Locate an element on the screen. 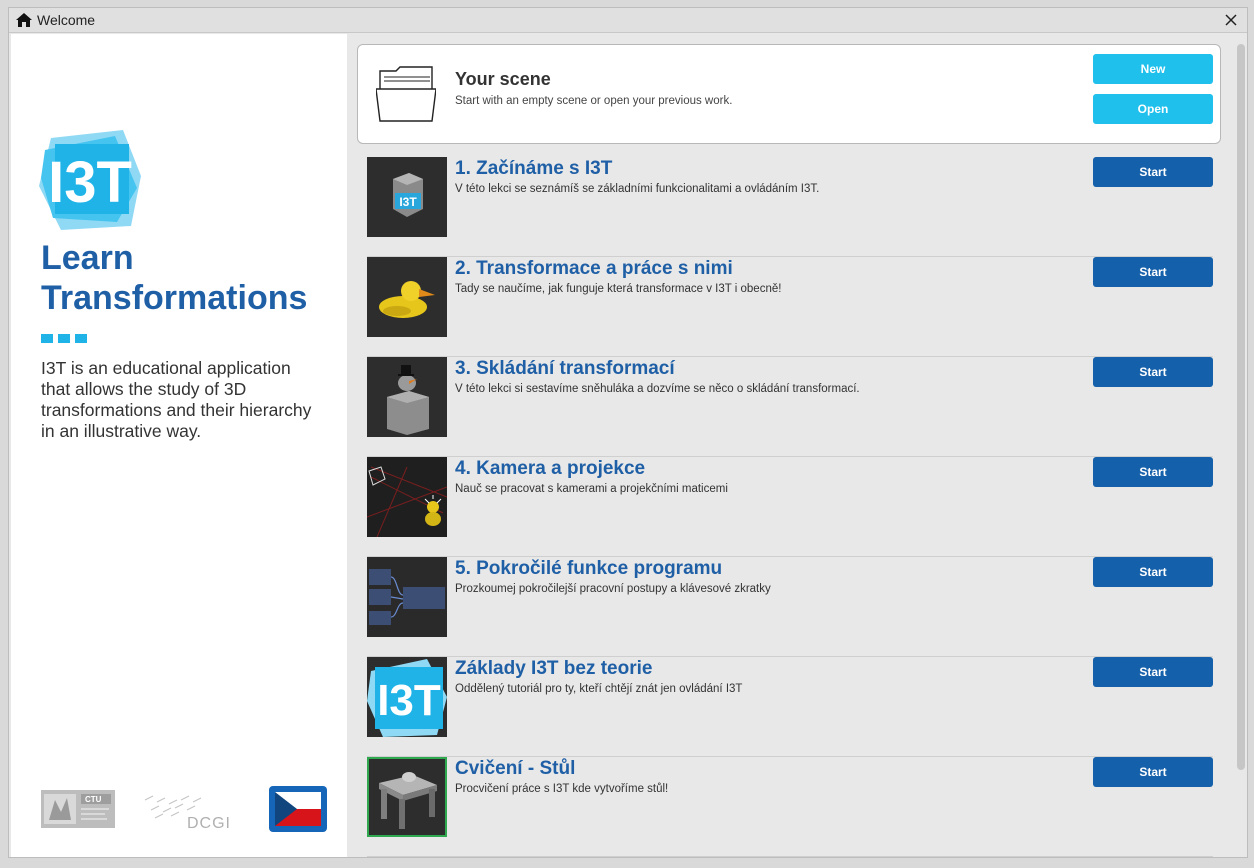 This screenshot has width=1254, height=868. dcgi-logo: DCGI is located at coordinates (187, 813).